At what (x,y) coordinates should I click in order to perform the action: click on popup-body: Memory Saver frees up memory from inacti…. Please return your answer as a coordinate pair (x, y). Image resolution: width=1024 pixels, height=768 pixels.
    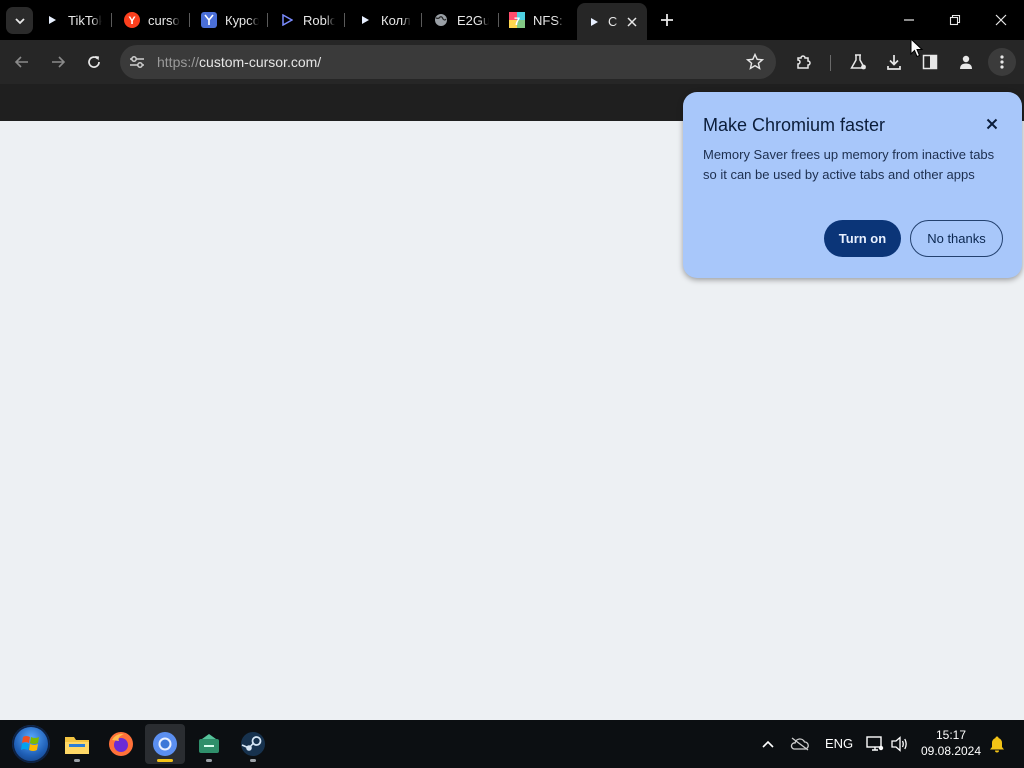
    Looking at the image, I should click on (849, 164).